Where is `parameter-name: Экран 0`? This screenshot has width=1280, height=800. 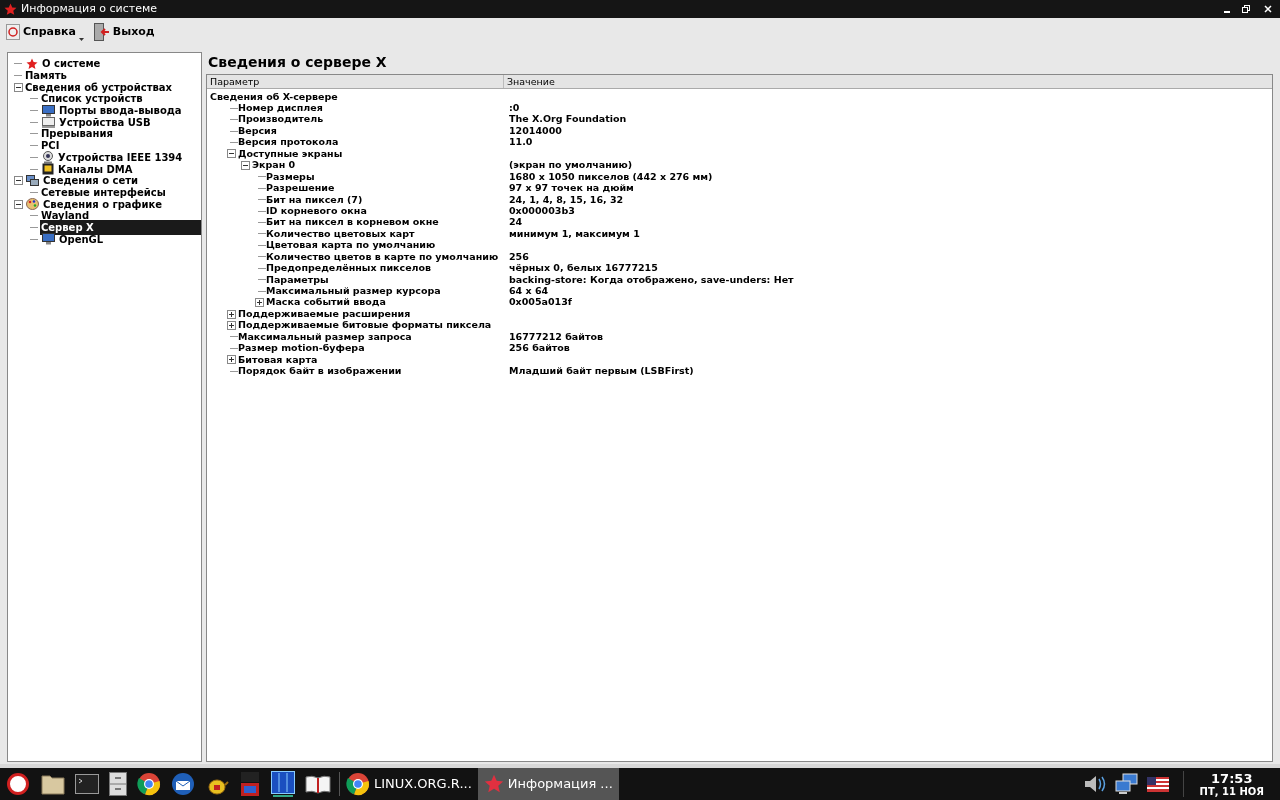 parameter-name: Экран 0 is located at coordinates (274, 166).